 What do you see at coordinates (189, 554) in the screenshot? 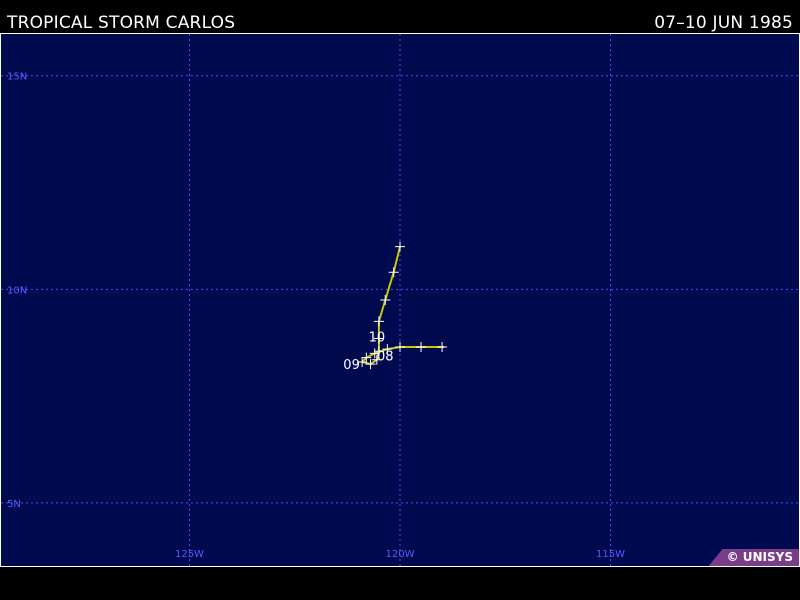
I see `lon-label: 125W` at bounding box center [189, 554].